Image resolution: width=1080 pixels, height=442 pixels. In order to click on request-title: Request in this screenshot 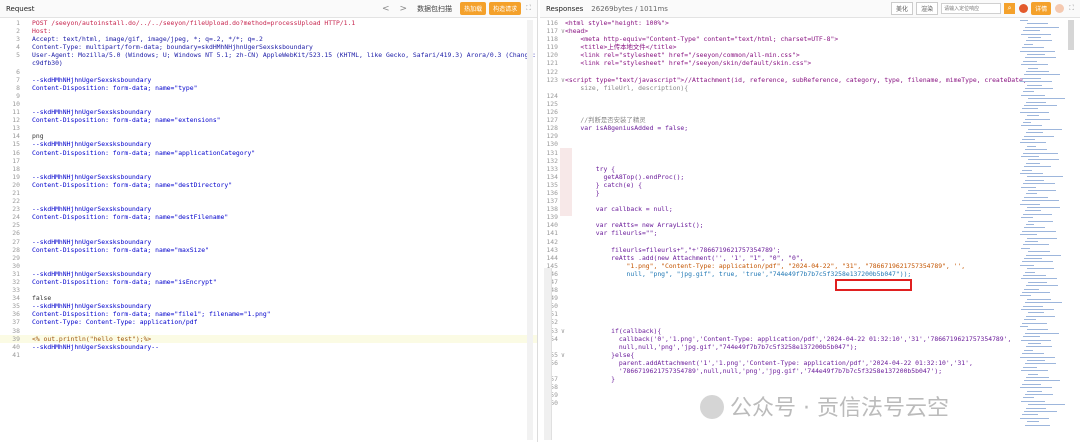, I will do `click(20, 8)`.